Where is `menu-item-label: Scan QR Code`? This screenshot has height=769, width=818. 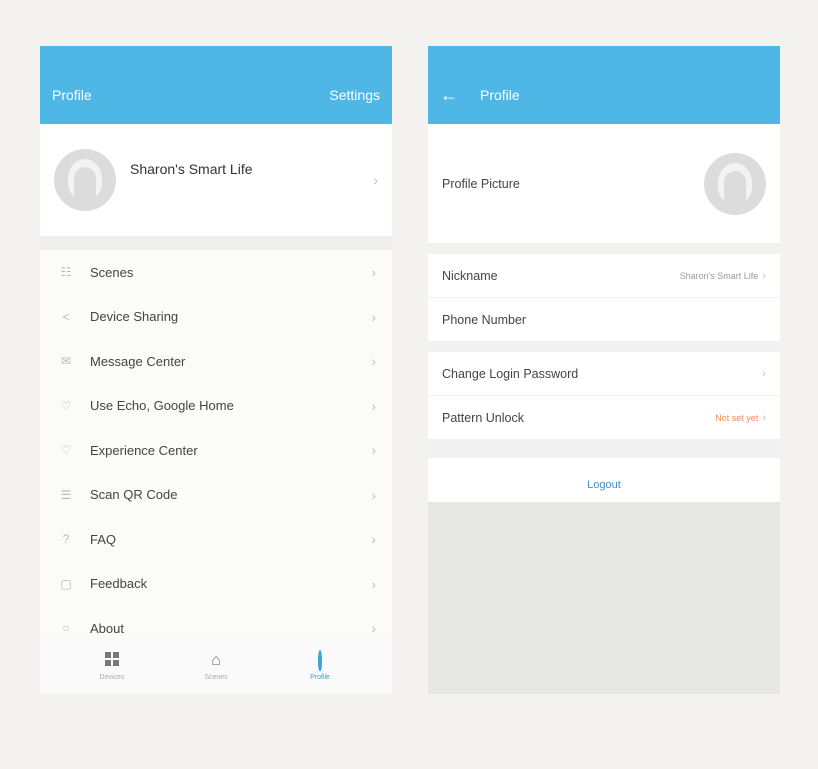
menu-item-label: Scan QR Code is located at coordinates (134, 495).